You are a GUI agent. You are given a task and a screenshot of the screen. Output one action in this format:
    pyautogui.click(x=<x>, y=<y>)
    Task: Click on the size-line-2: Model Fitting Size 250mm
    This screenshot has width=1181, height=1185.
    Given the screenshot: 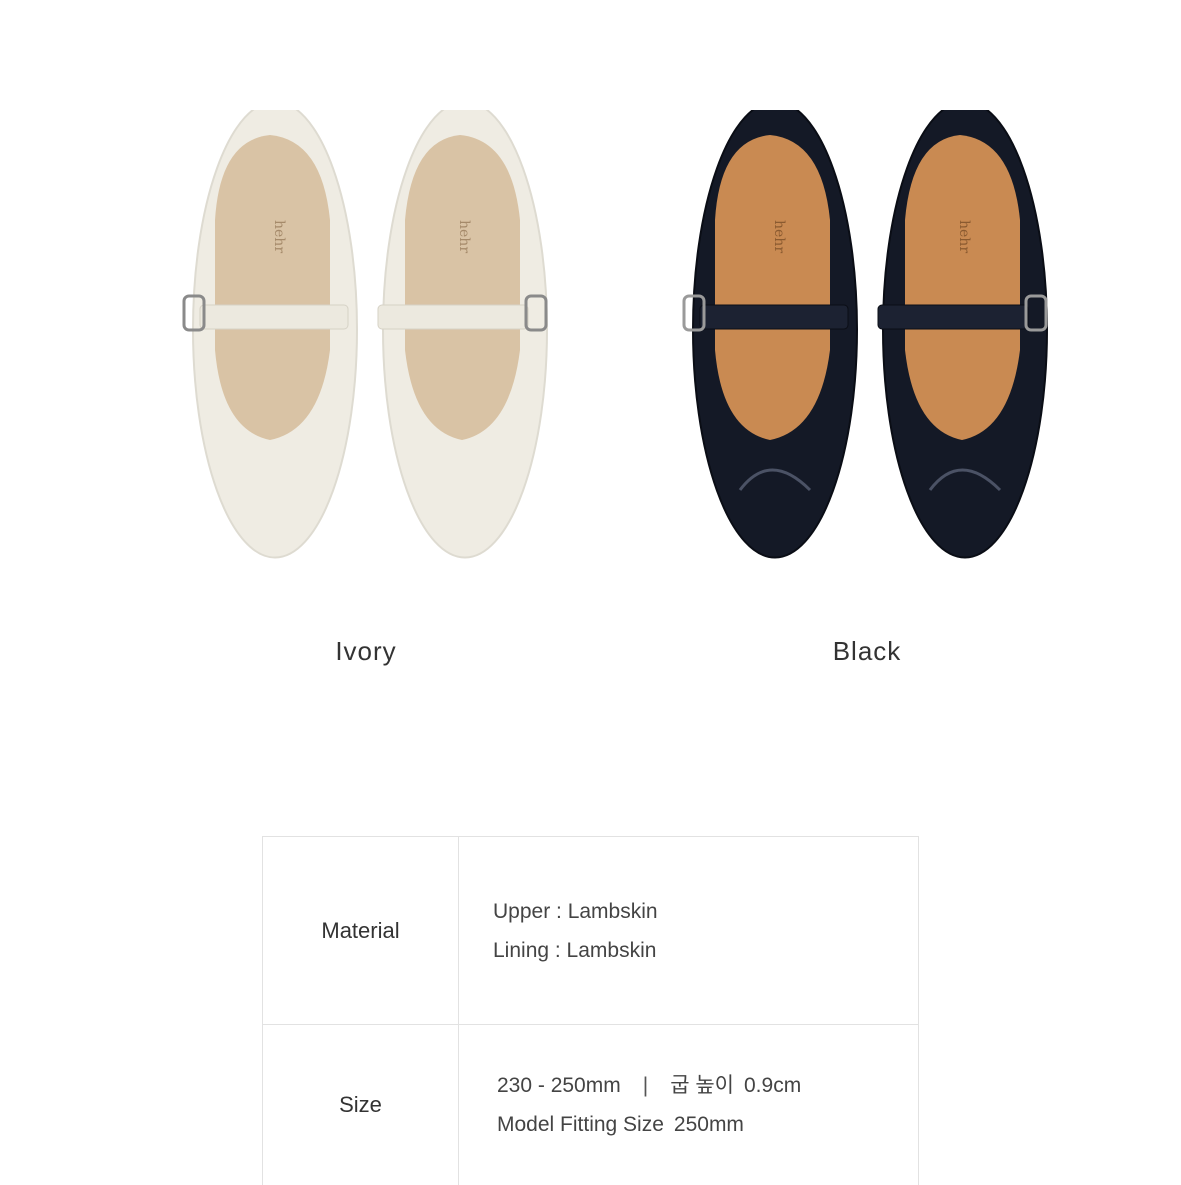 What is the action you would take?
    pyautogui.click(x=705, y=1124)
    